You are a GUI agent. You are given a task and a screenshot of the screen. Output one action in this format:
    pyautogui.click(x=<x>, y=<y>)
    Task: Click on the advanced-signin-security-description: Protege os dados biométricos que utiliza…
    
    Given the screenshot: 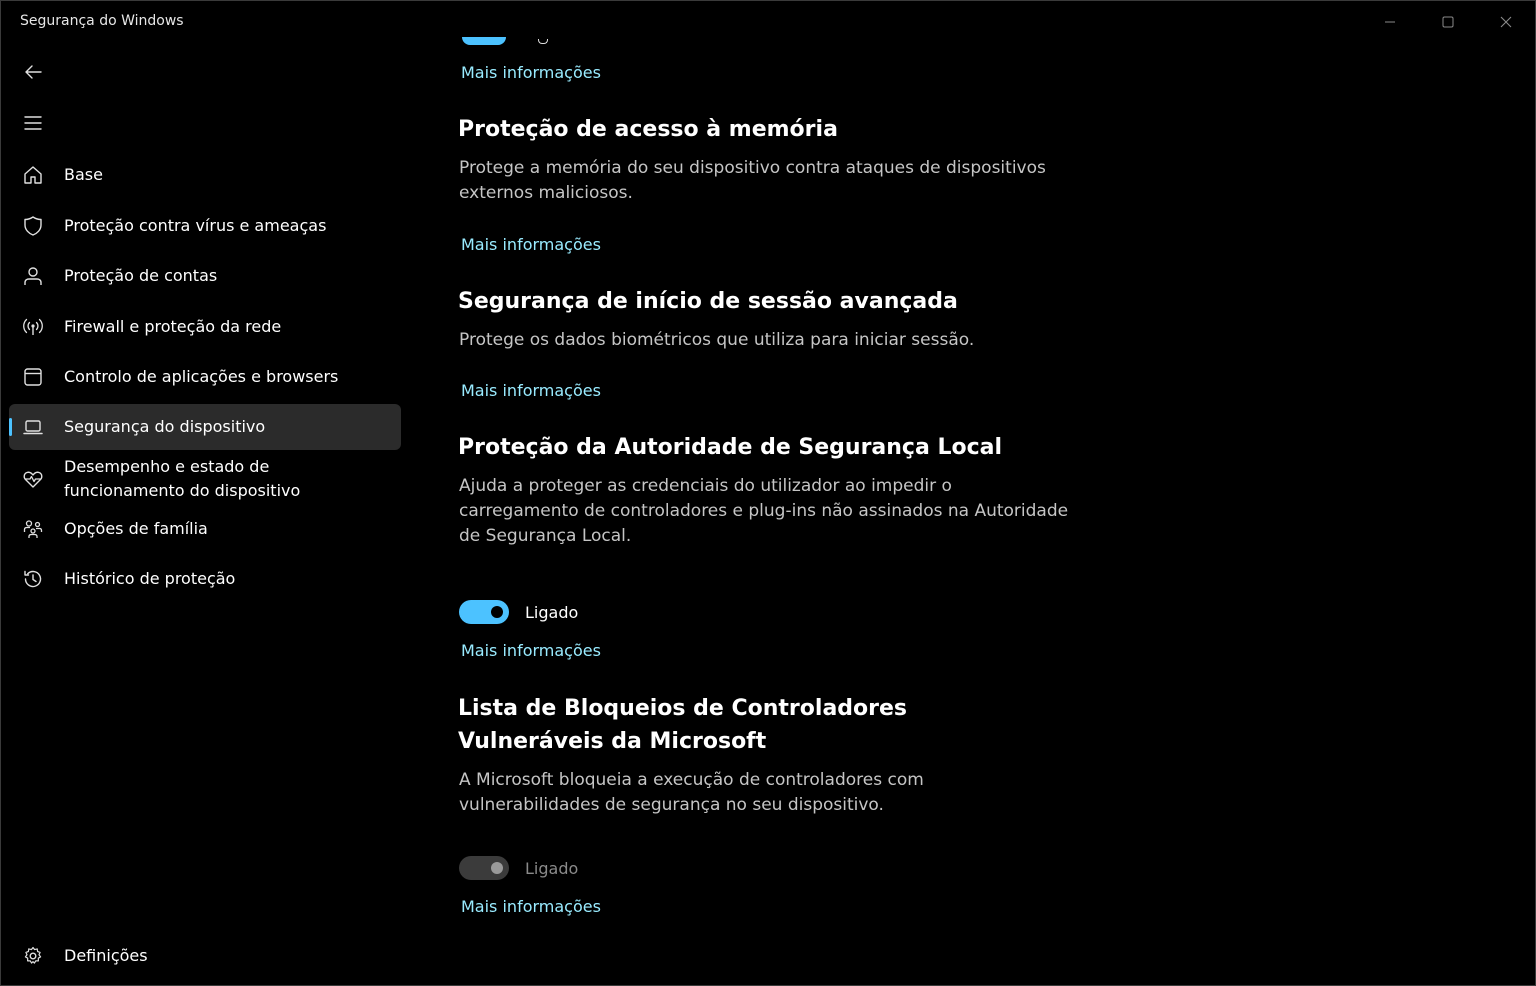 What is the action you would take?
    pyautogui.click(x=717, y=340)
    